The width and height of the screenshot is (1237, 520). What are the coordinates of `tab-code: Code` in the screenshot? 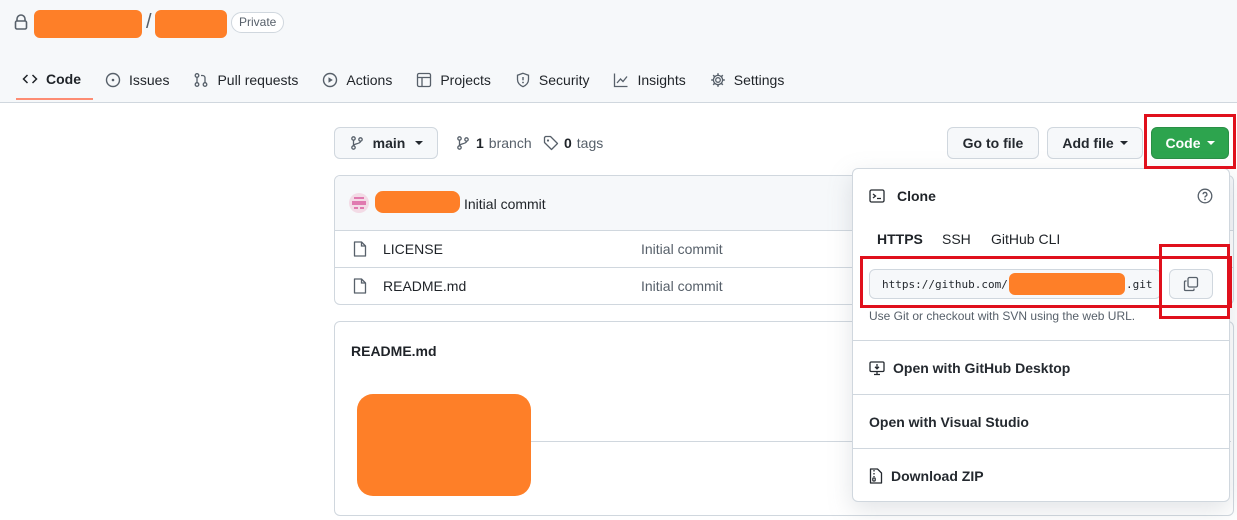 It's located at (54, 80).